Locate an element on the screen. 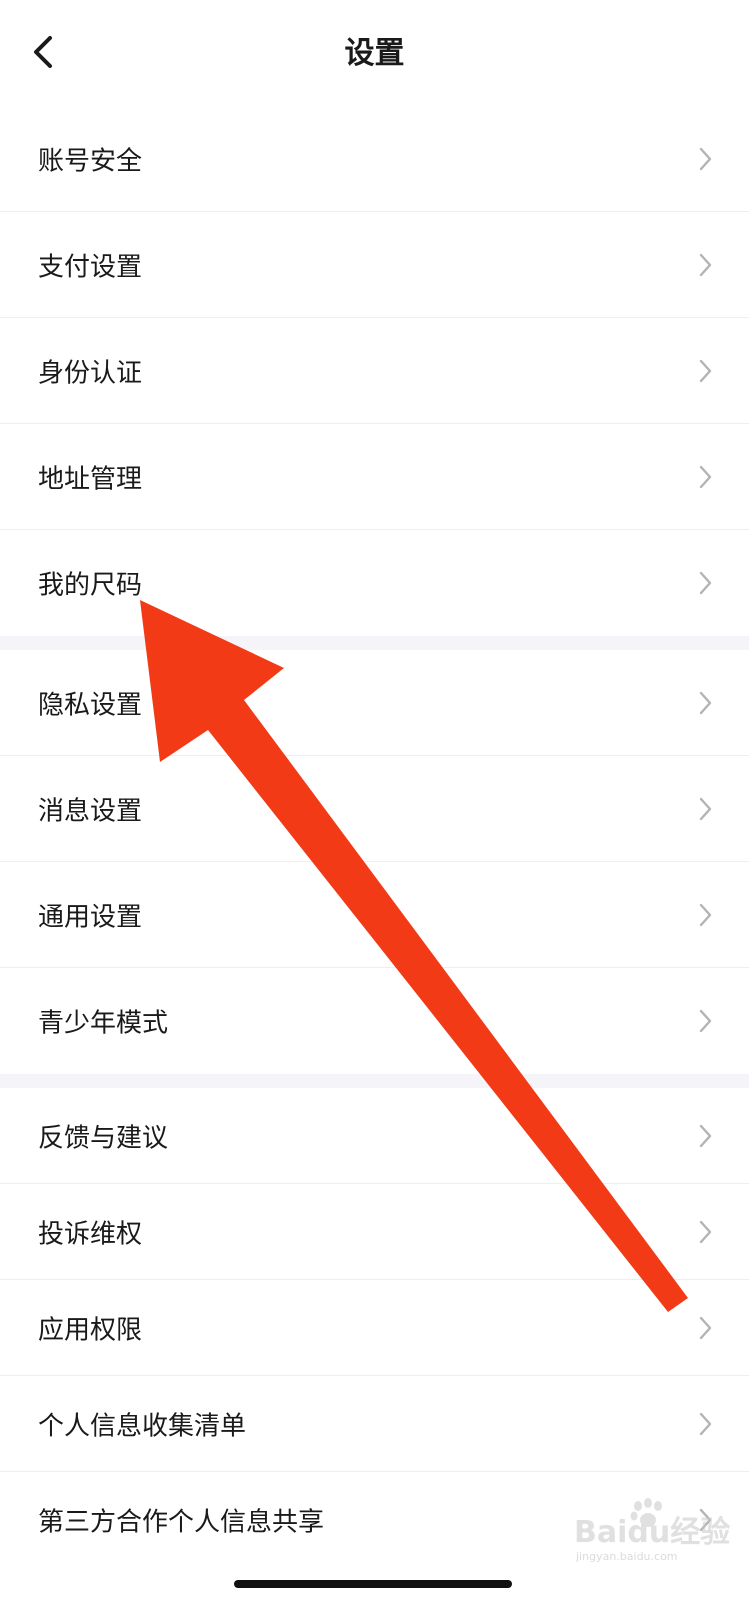 Image resolution: width=749 pixels, height=1600 pixels. settings-item-label: 地址管理 is located at coordinates (90, 479).